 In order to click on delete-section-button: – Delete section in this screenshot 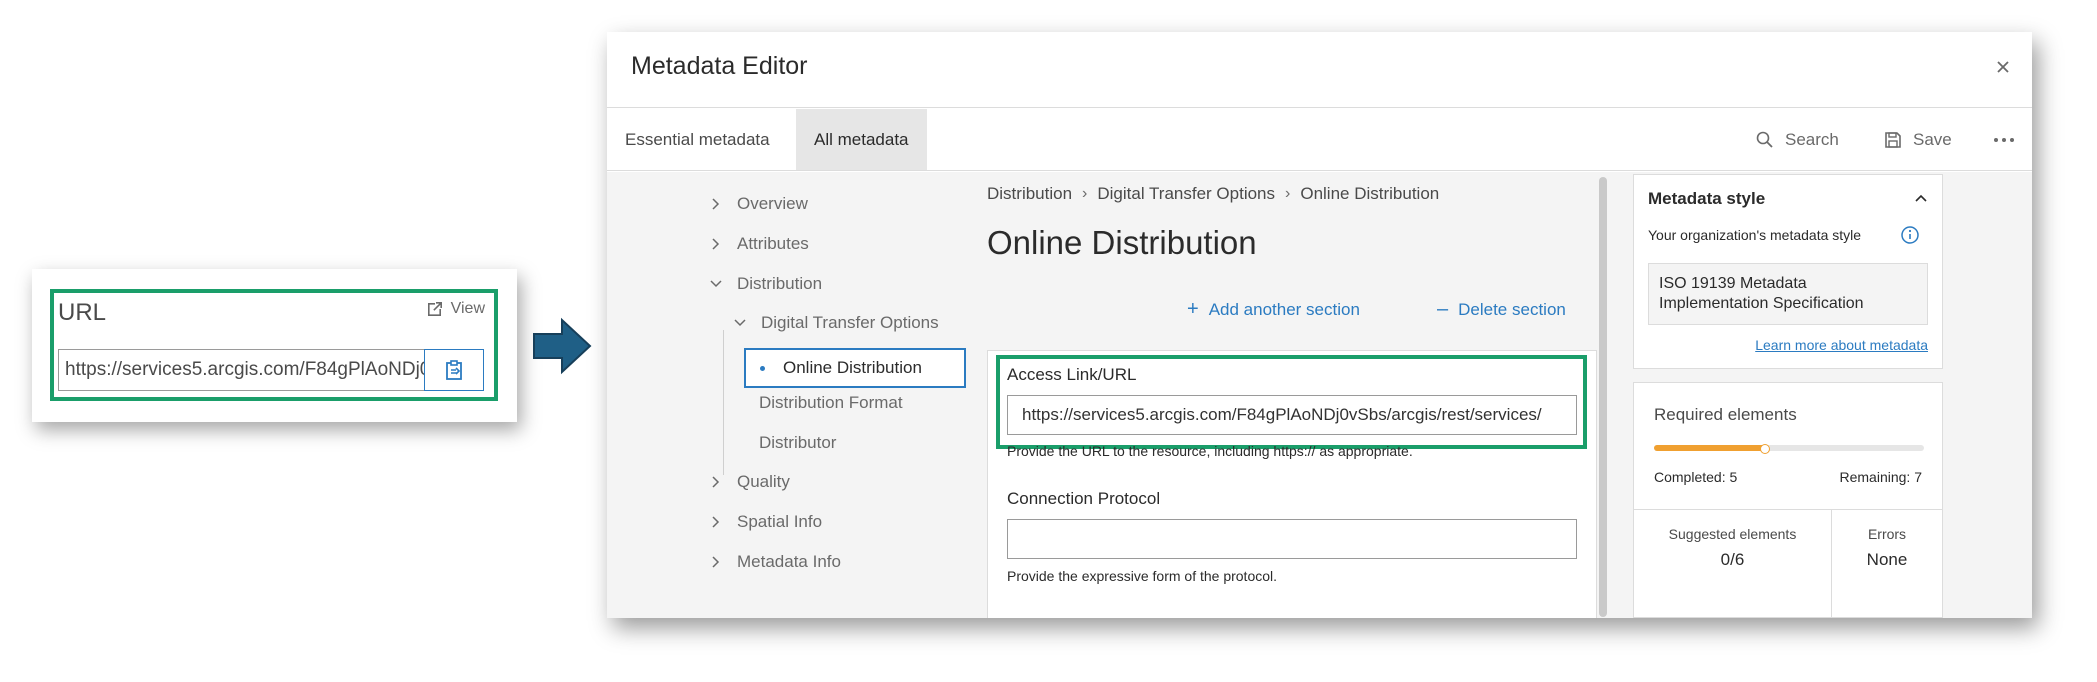, I will do `click(1501, 309)`.